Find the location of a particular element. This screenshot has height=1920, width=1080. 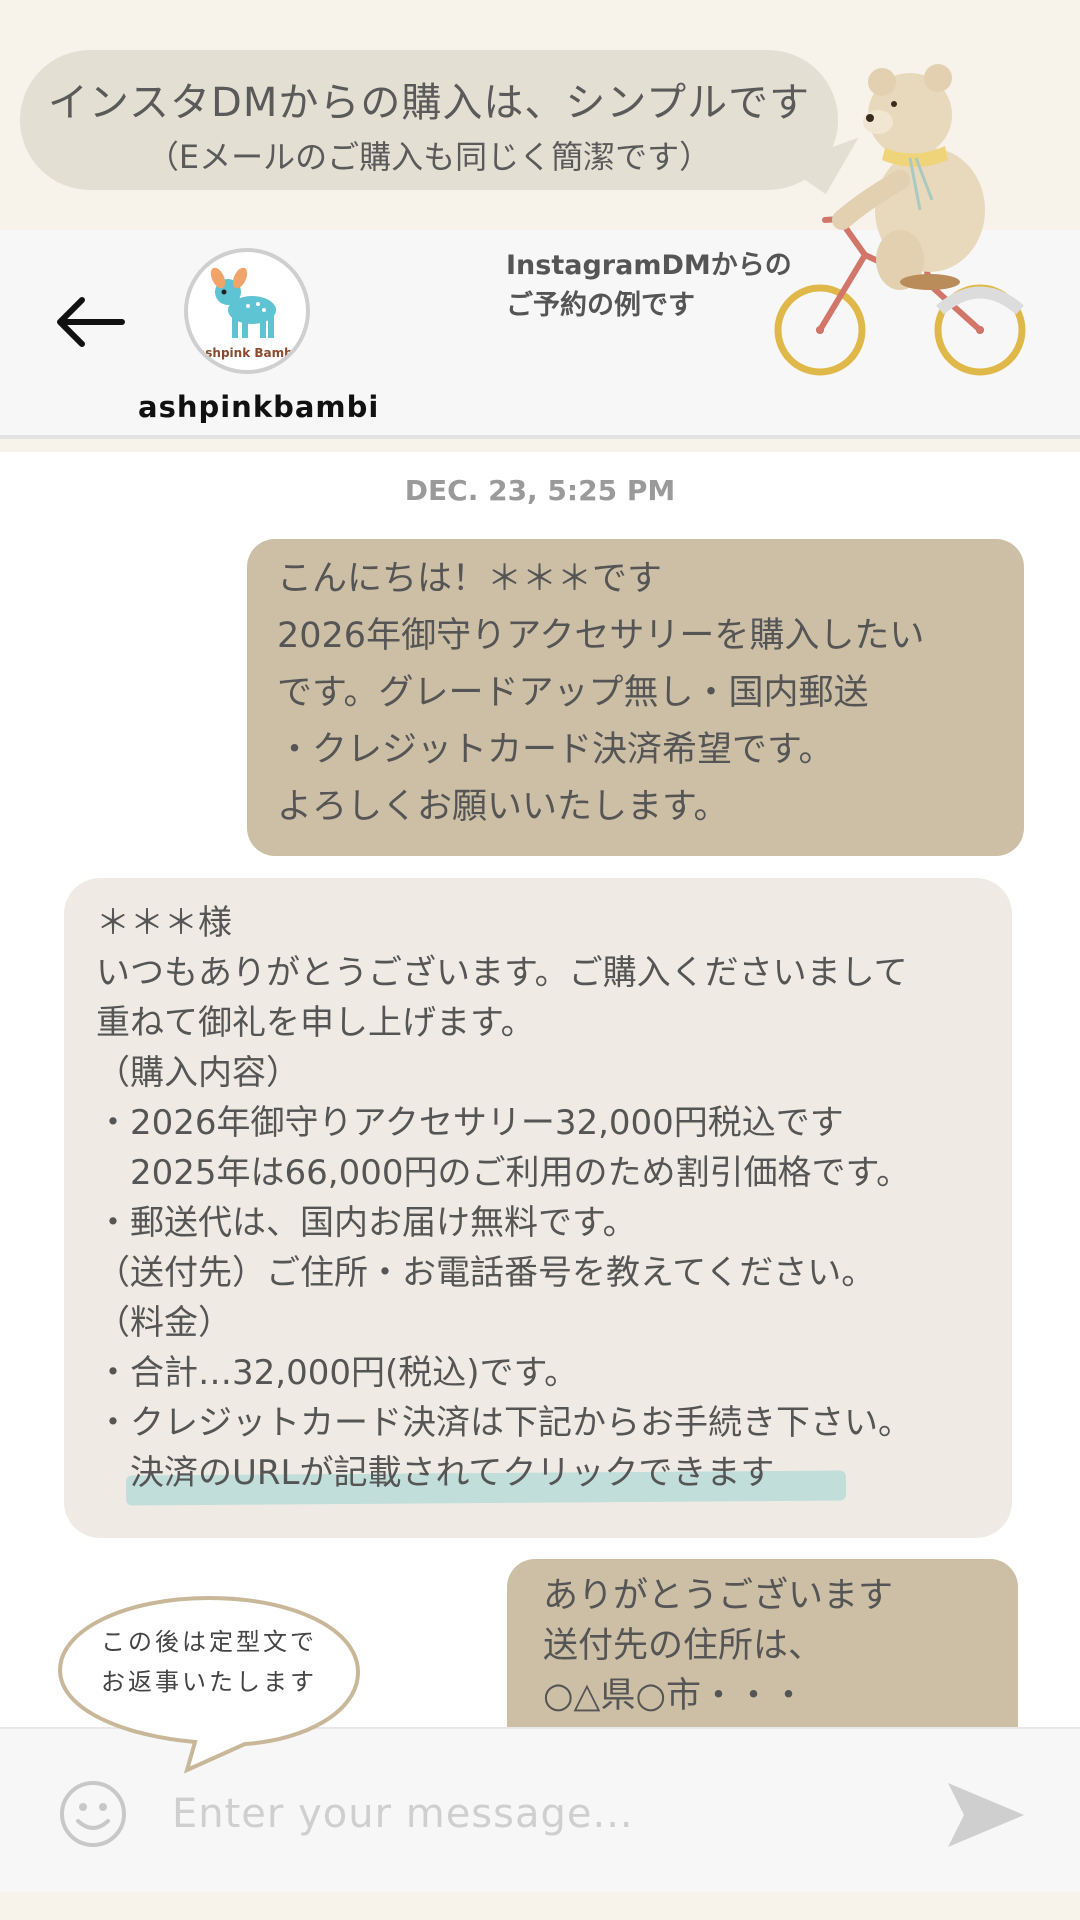

send-icon is located at coordinates (985, 1815).